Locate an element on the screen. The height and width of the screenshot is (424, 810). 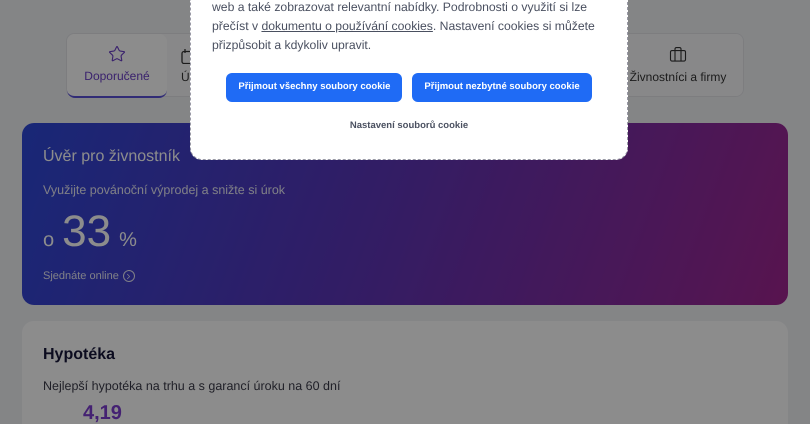
cookie-text: web a také zobrazovat relevantní nabídky. Podrobnosti o využití si lze přečíst v dokumentu o používání cookies. Nastavení cookies si můžete přizpůsobit a kdykoliv upravit. is located at coordinates (403, 27).